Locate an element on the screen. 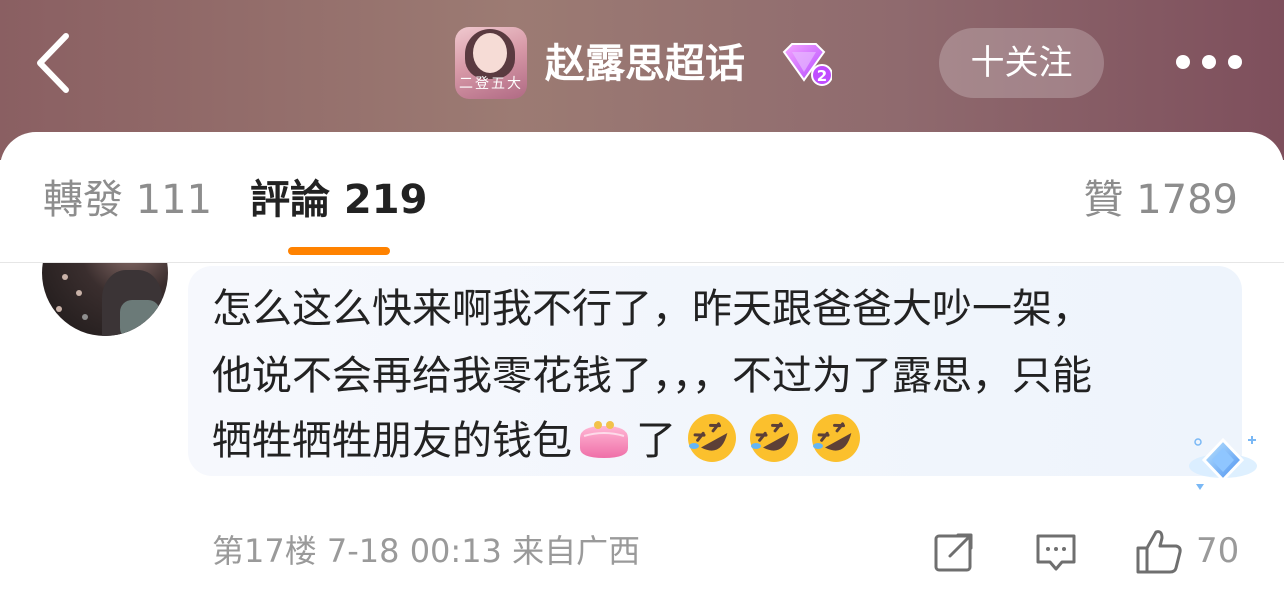  comment-text-line-2: 他说不会再给我零花钱了，，，不过为了露思，只能 is located at coordinates (652, 376).